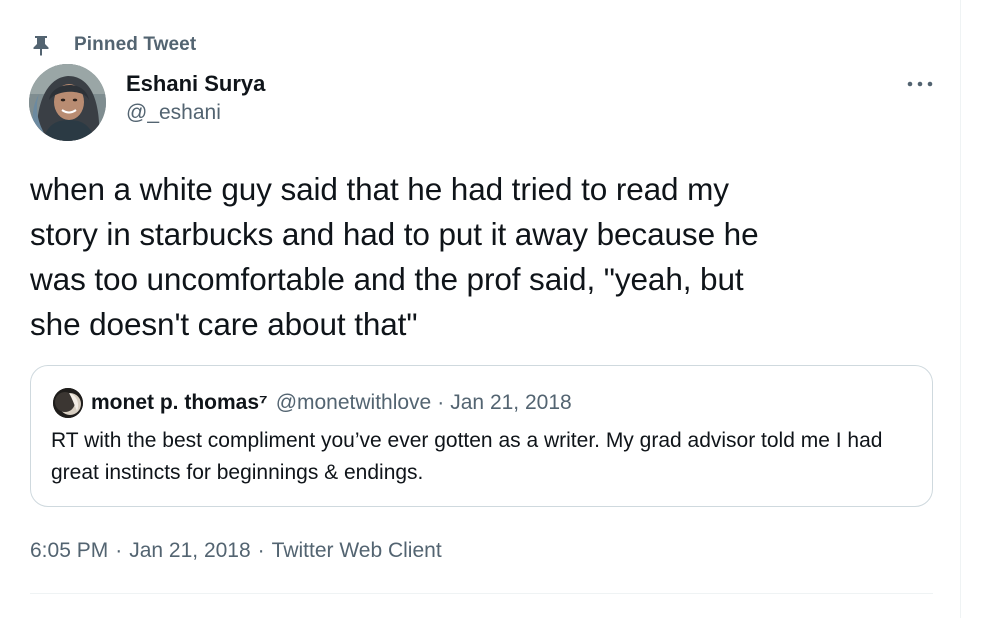 The width and height of the screenshot is (1004, 618). Describe the element at coordinates (179, 402) in the screenshot. I see `quoted-author-name: monet p. thomas⁷` at that location.